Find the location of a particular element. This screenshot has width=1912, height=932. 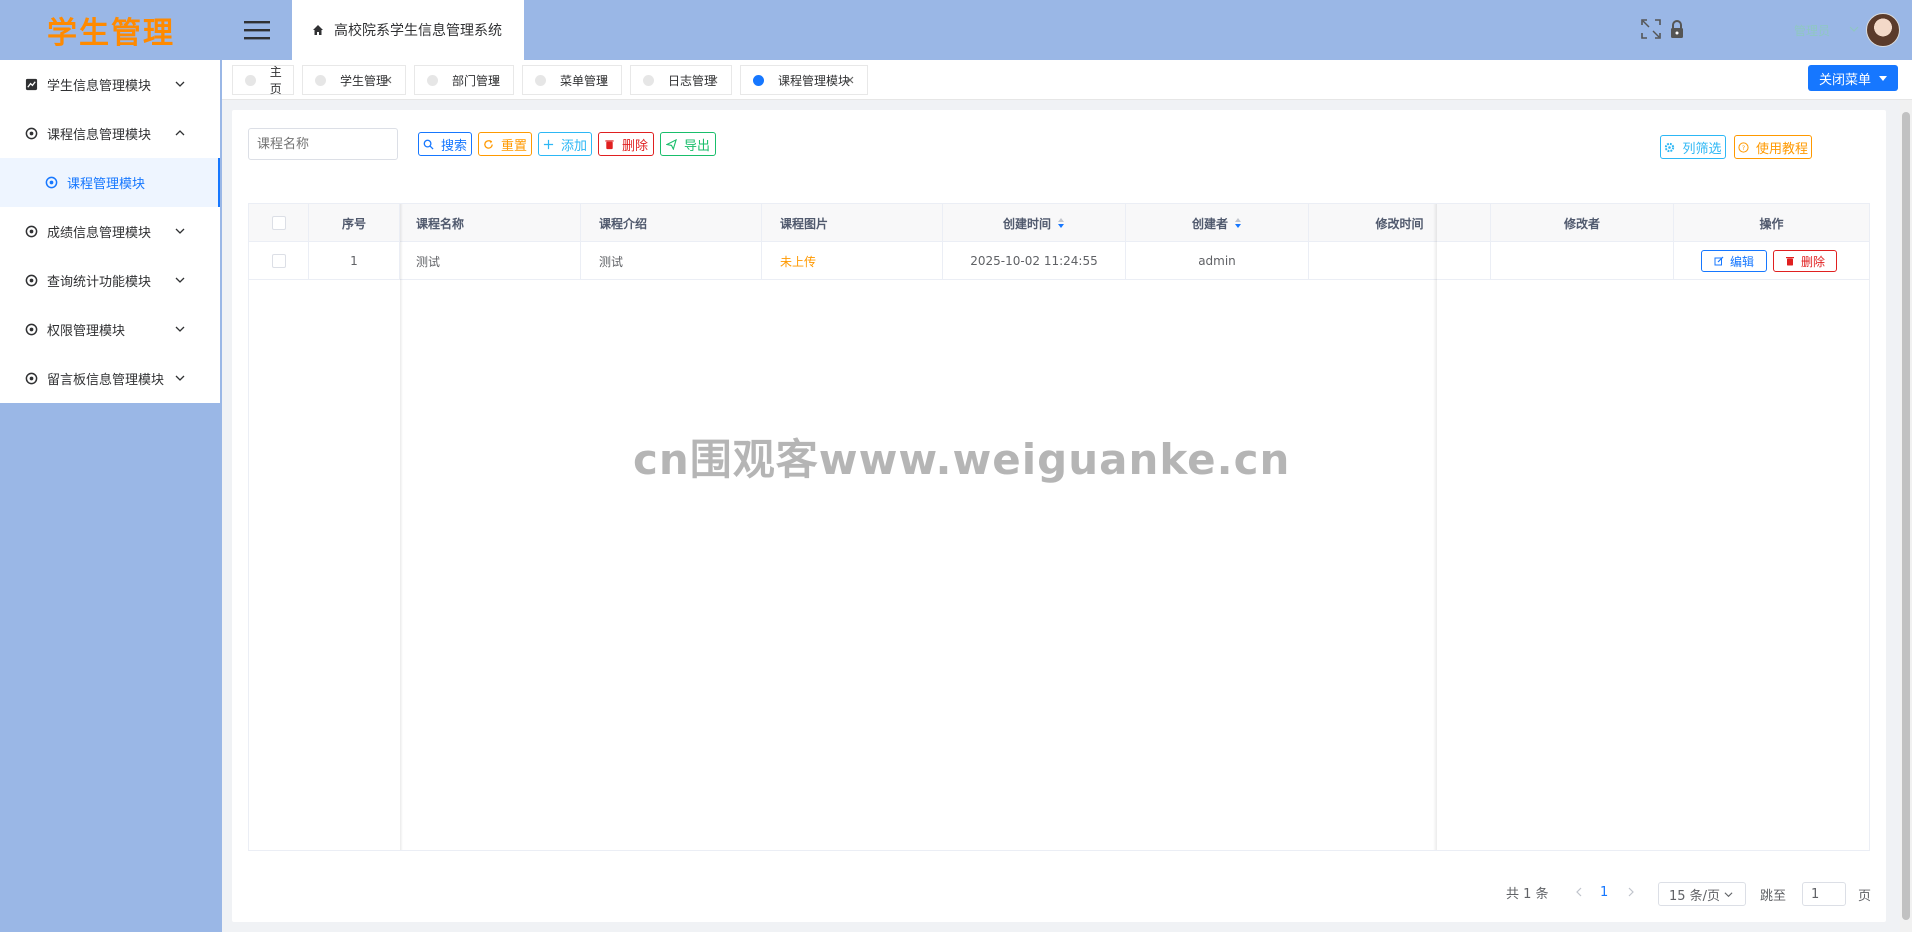

cell-modified-at is located at coordinates (1400, 261).